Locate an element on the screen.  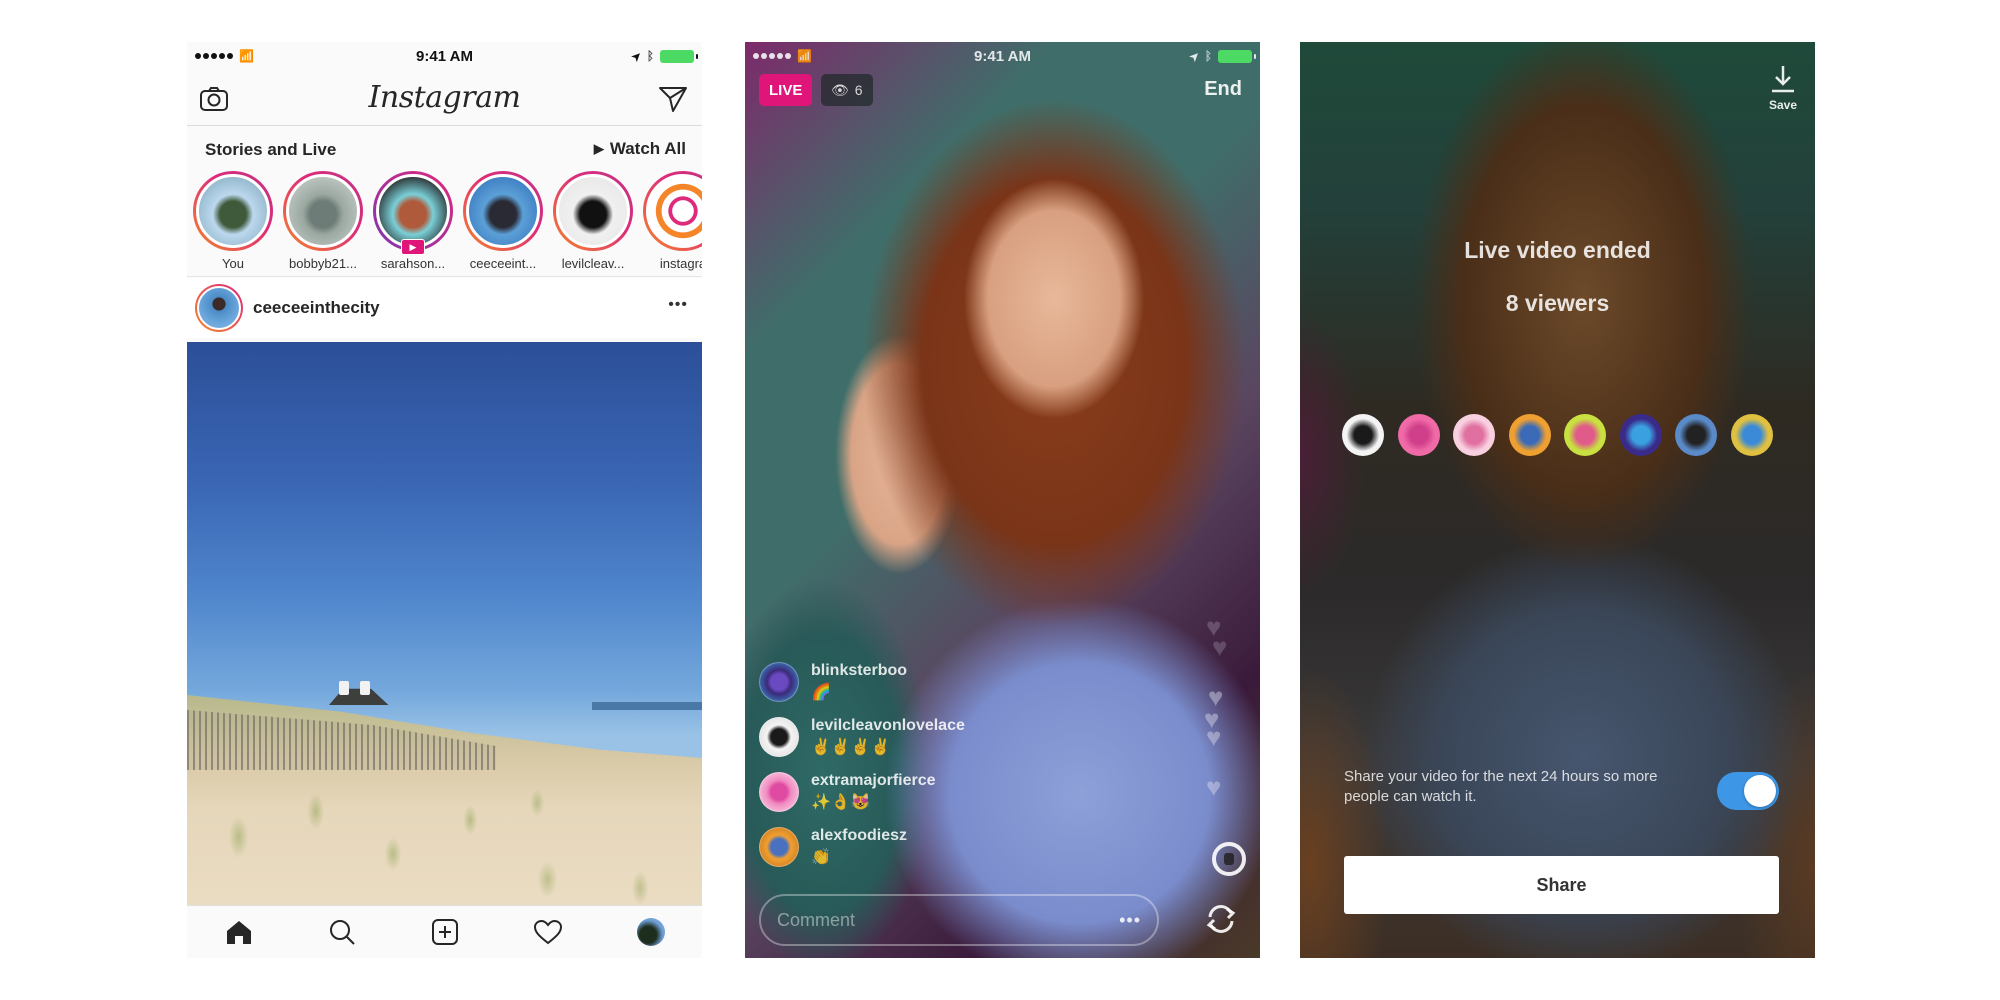
home-icon is located at coordinates (238, 932).